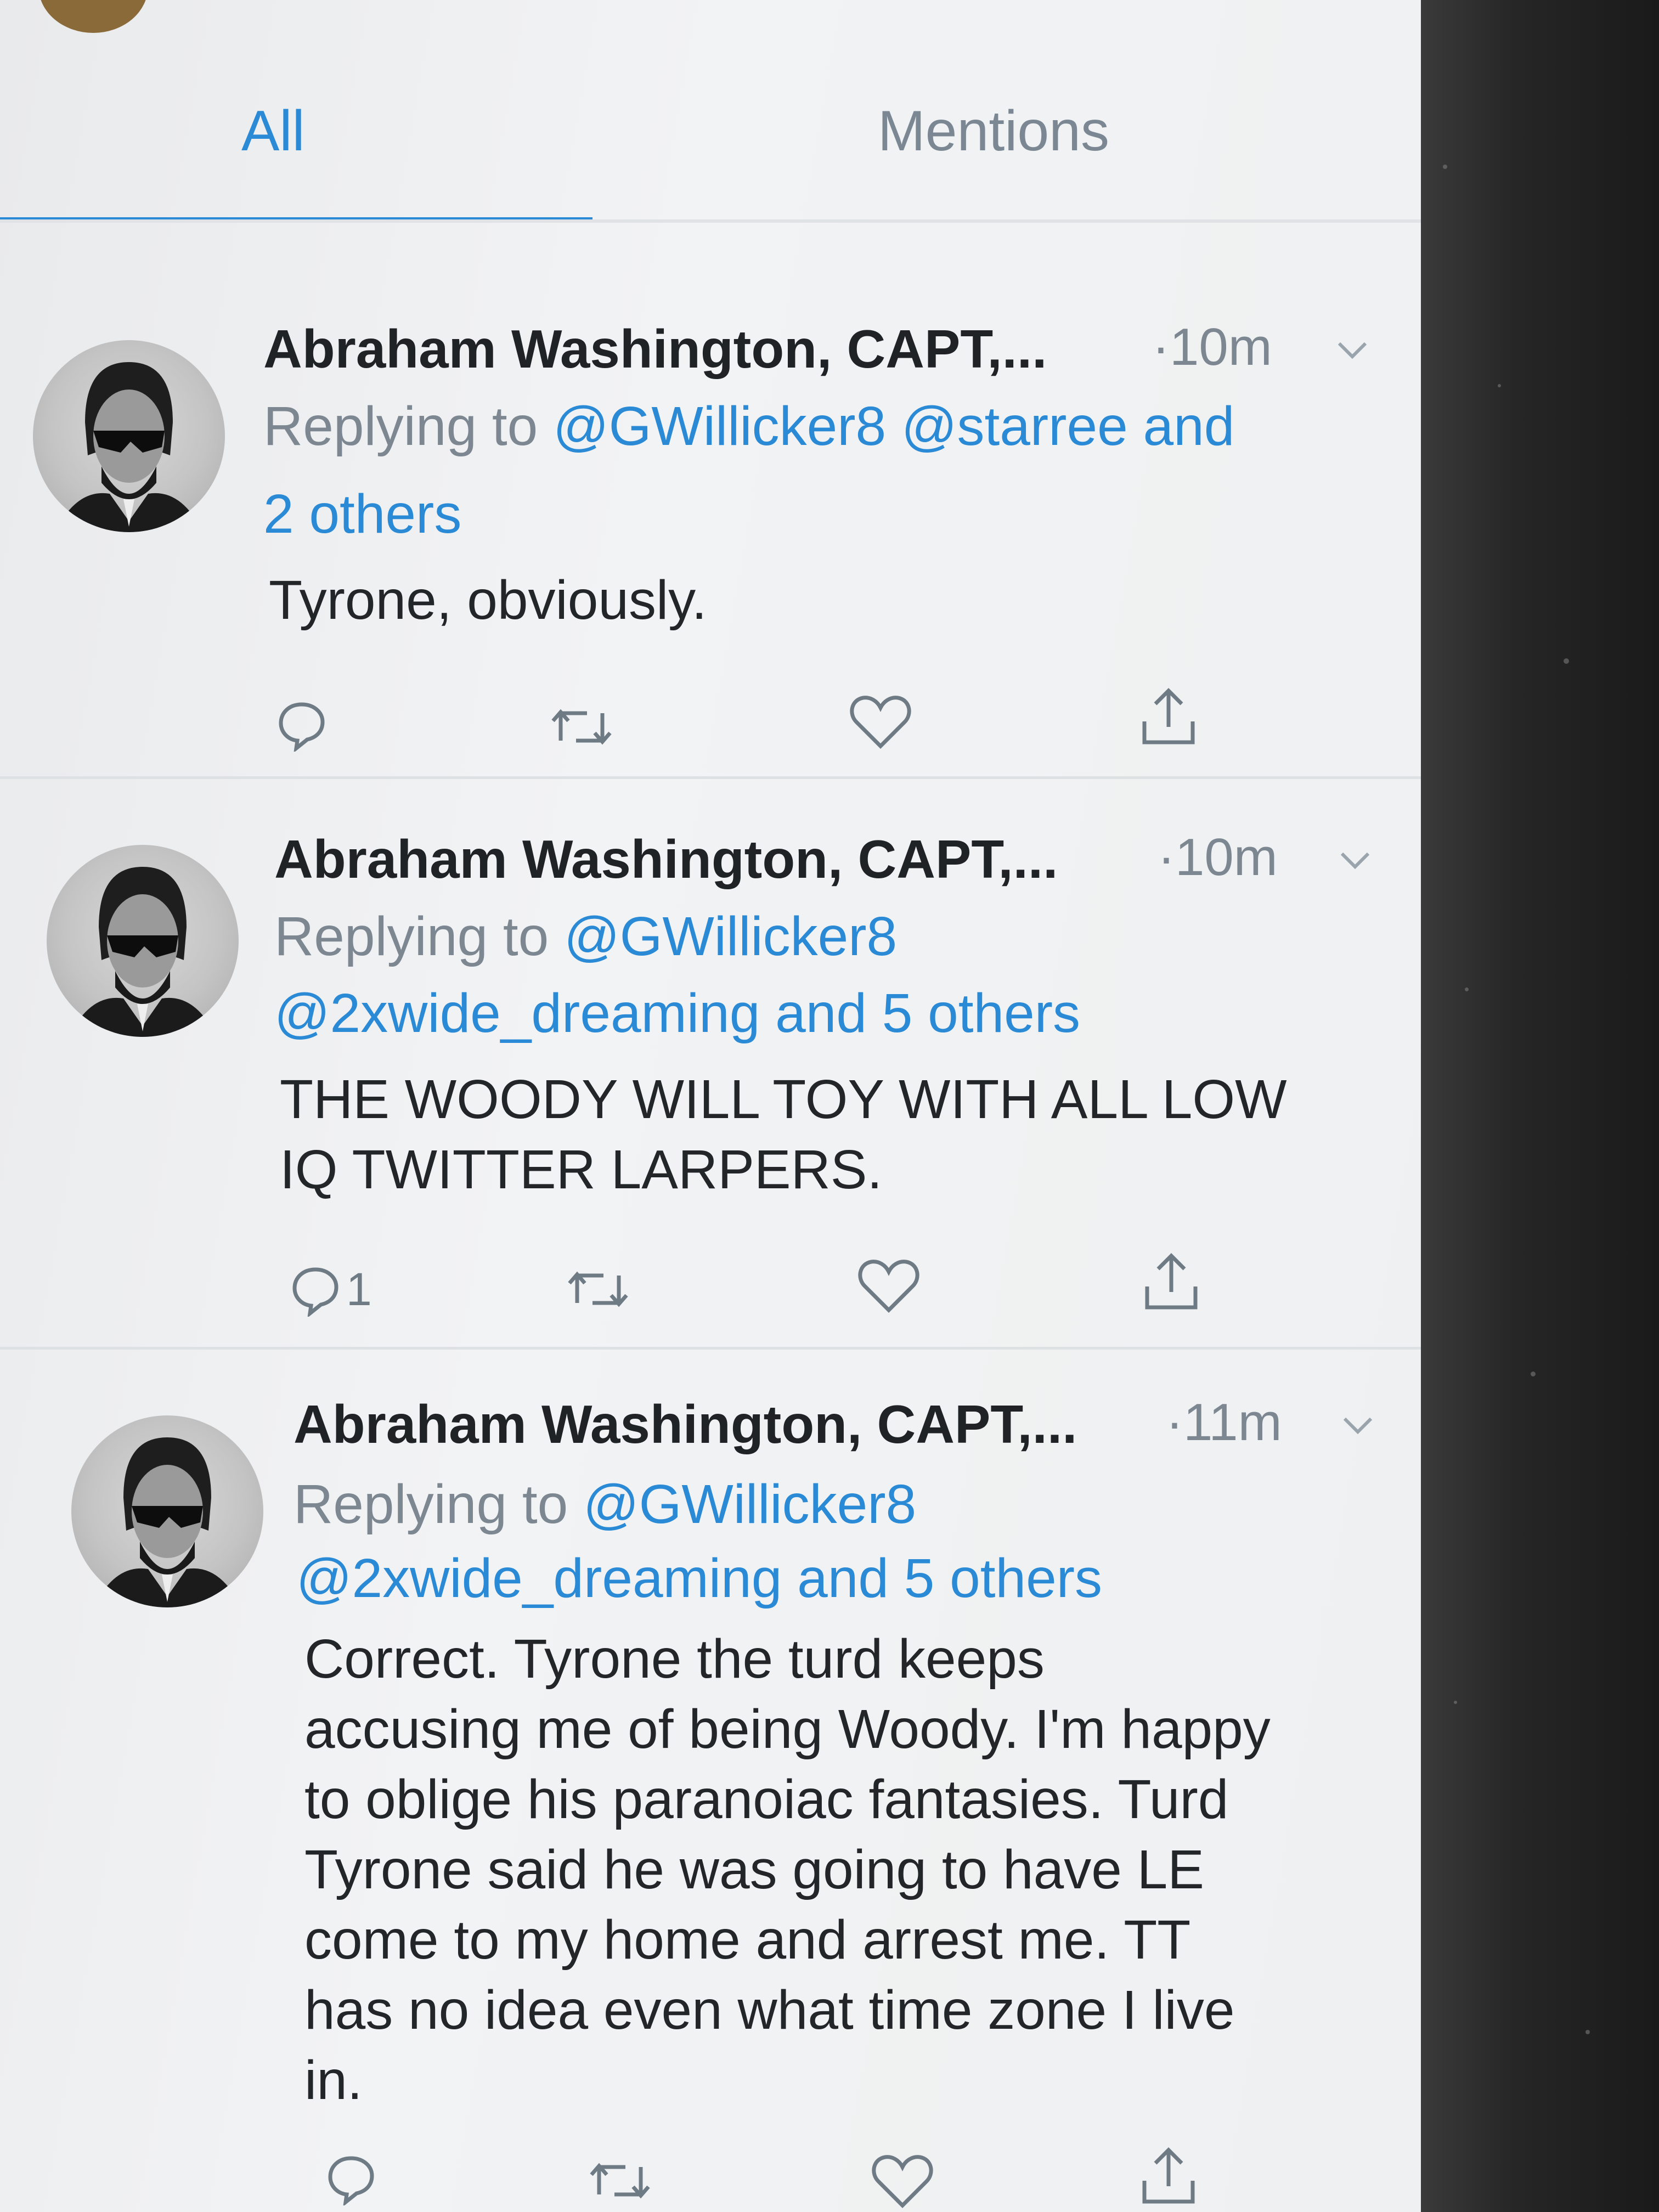 The width and height of the screenshot is (1659, 2212). What do you see at coordinates (273, 131) in the screenshot?
I see `tab-all: All` at bounding box center [273, 131].